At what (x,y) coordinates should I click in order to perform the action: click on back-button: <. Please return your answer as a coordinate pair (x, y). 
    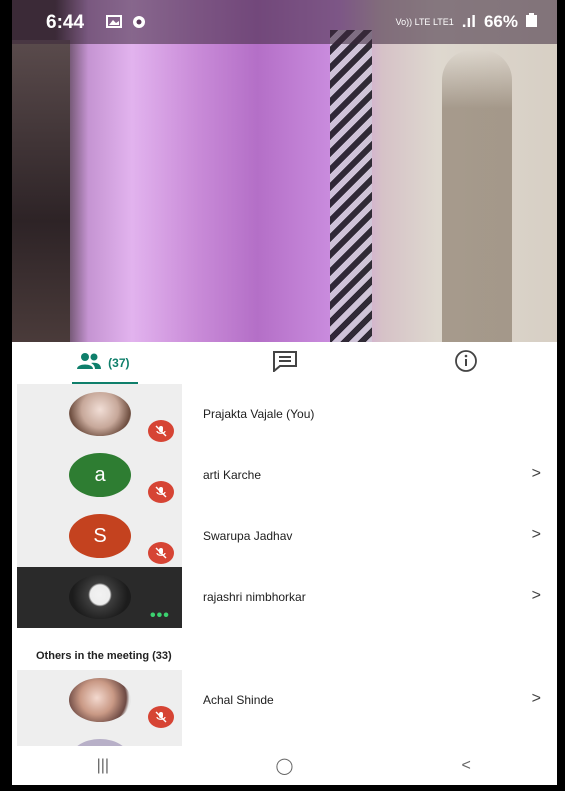
    Looking at the image, I should click on (466, 765).